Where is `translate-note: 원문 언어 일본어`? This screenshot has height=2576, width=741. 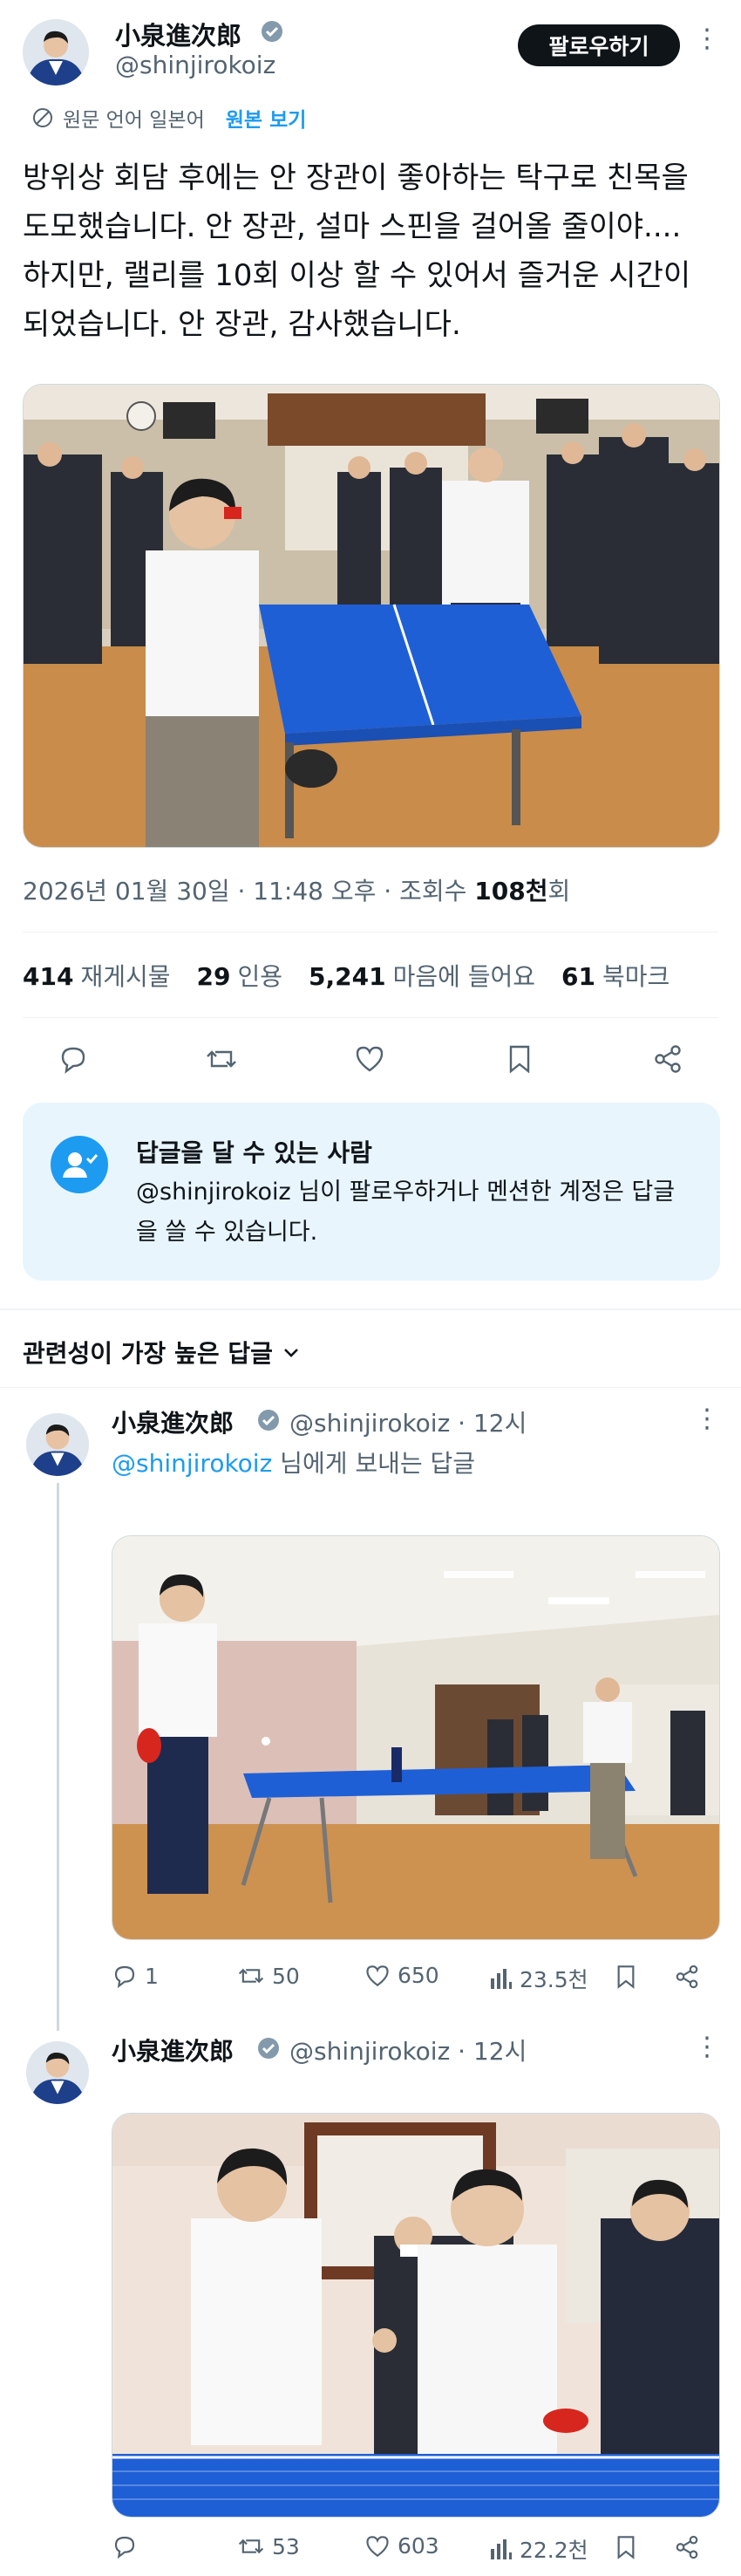 translate-note: 원문 언어 일본어 is located at coordinates (134, 120).